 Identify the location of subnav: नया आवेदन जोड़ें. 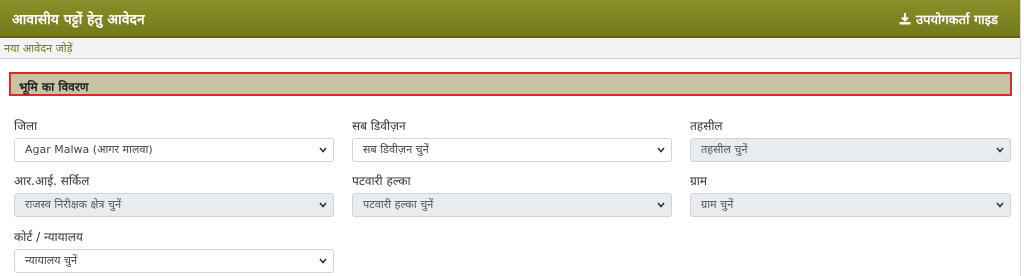
(510, 48).